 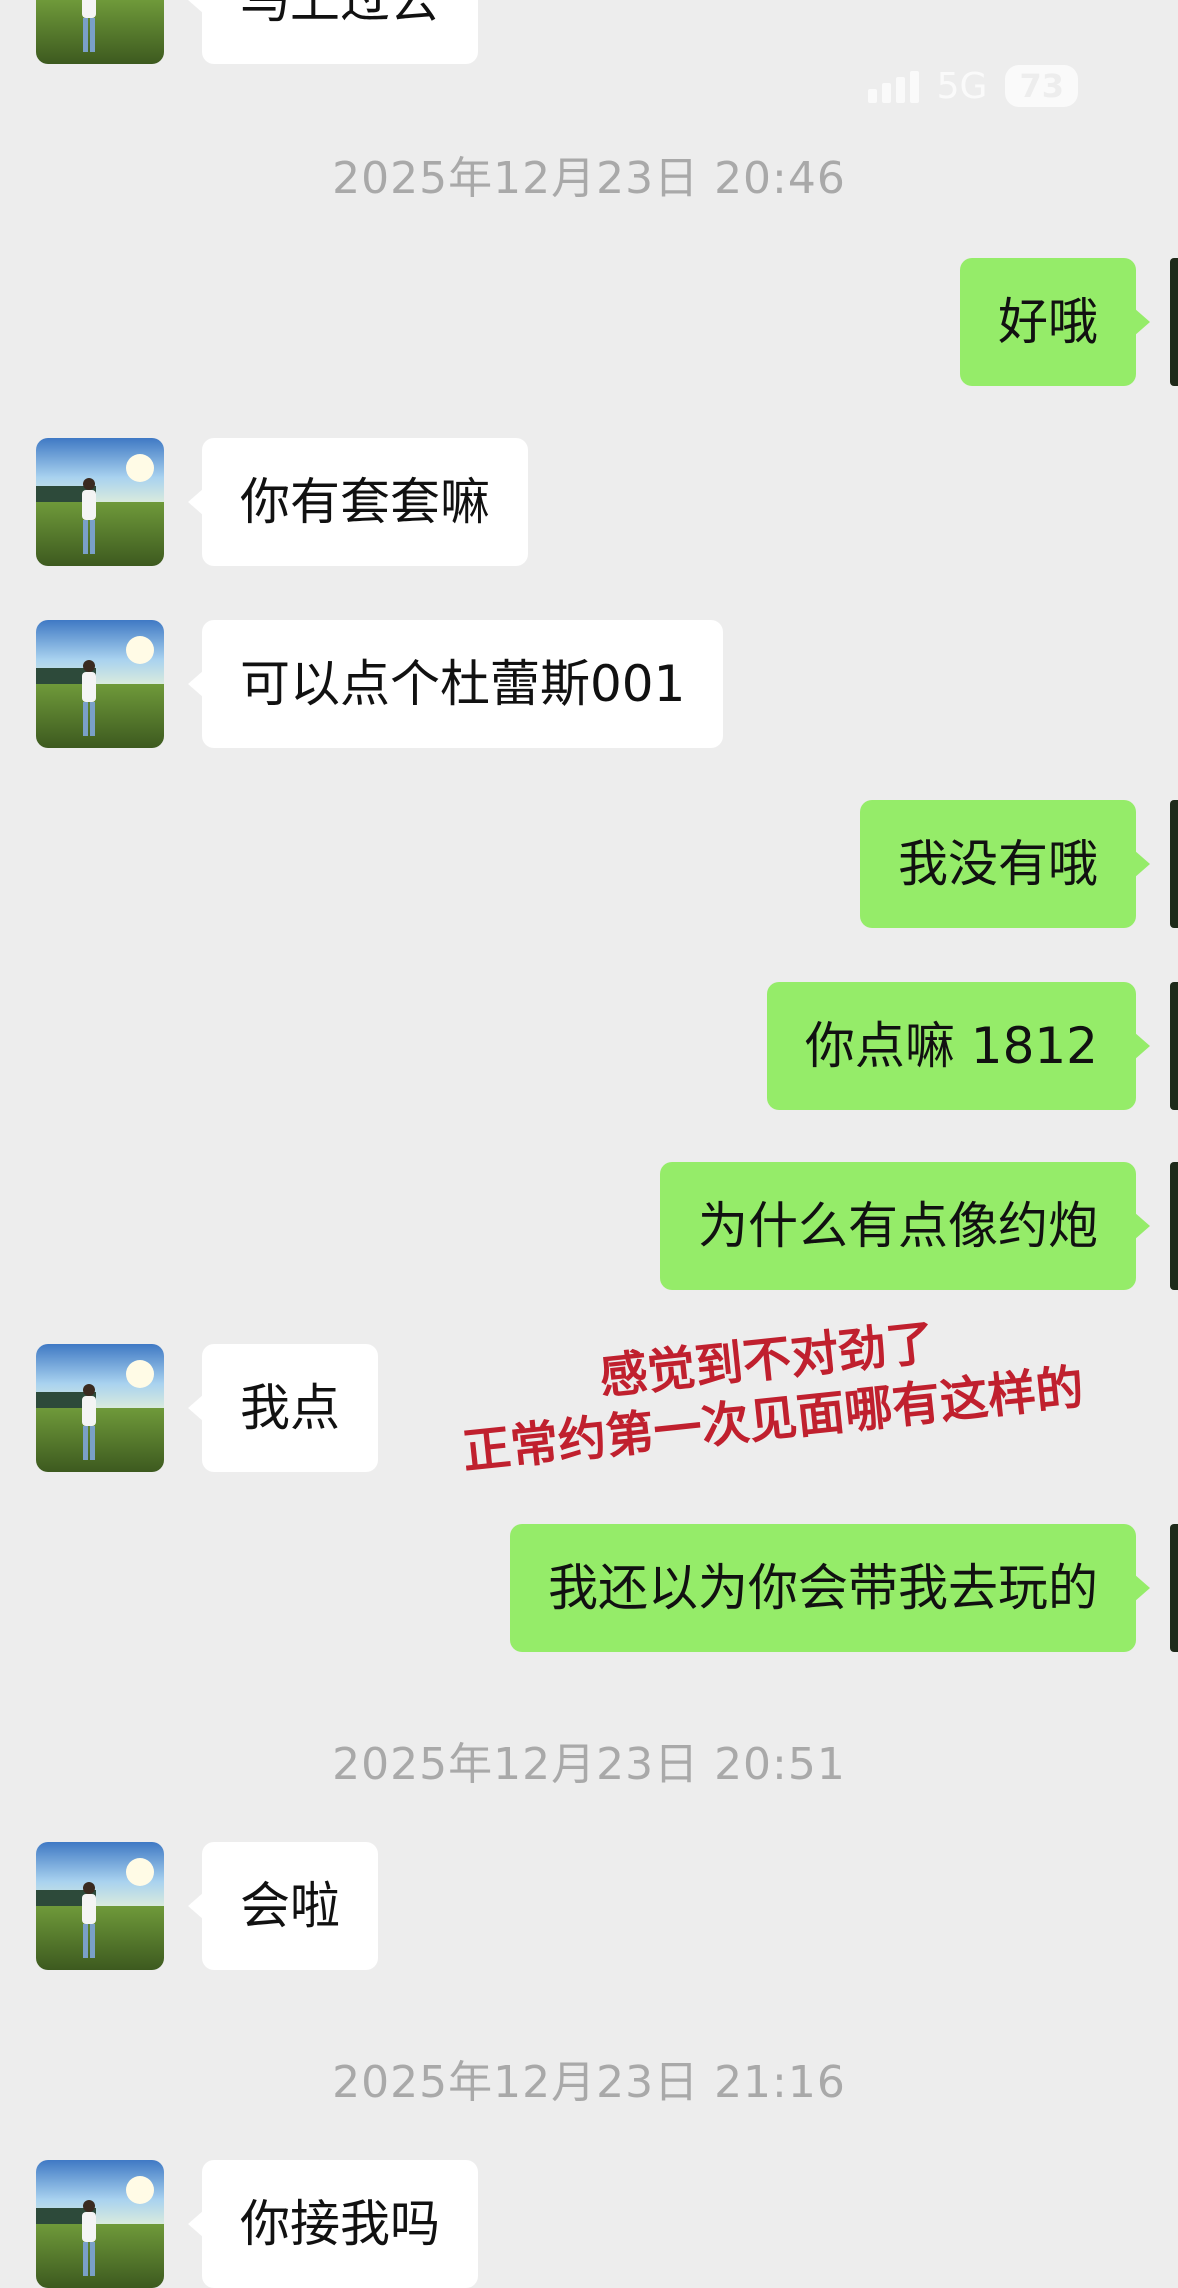 I want to click on signal-icon, so click(x=893, y=86).